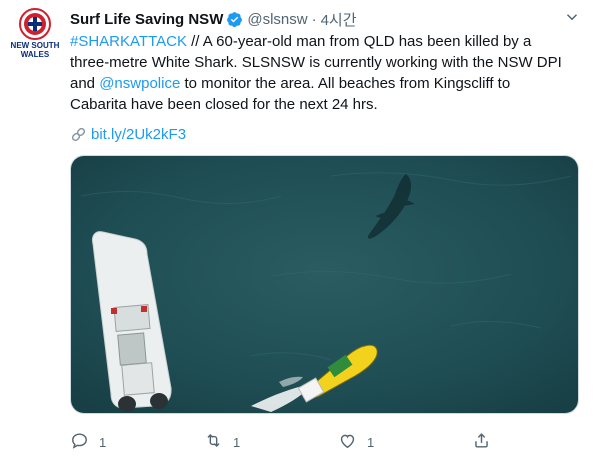 Image resolution: width=600 pixels, height=469 pixels. I want to click on more-options-chevron-down-icon, so click(572, 17).